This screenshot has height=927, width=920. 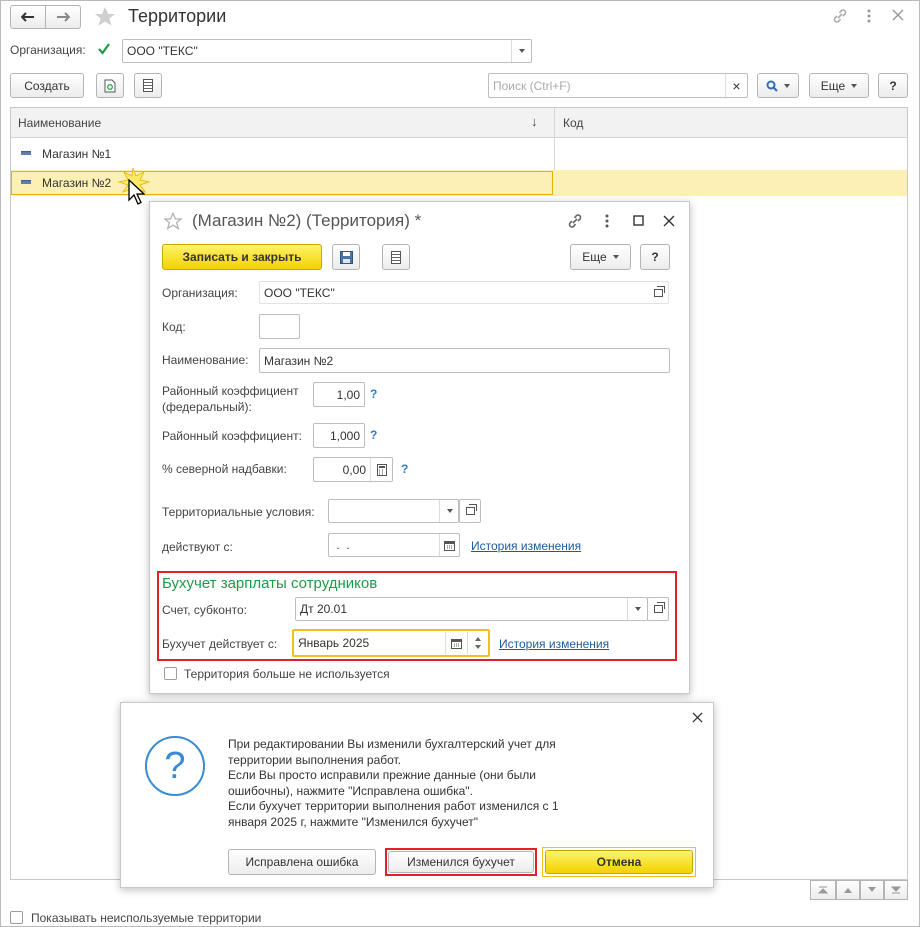 What do you see at coordinates (833, 85) in the screenshot?
I see `more-label: Еще` at bounding box center [833, 85].